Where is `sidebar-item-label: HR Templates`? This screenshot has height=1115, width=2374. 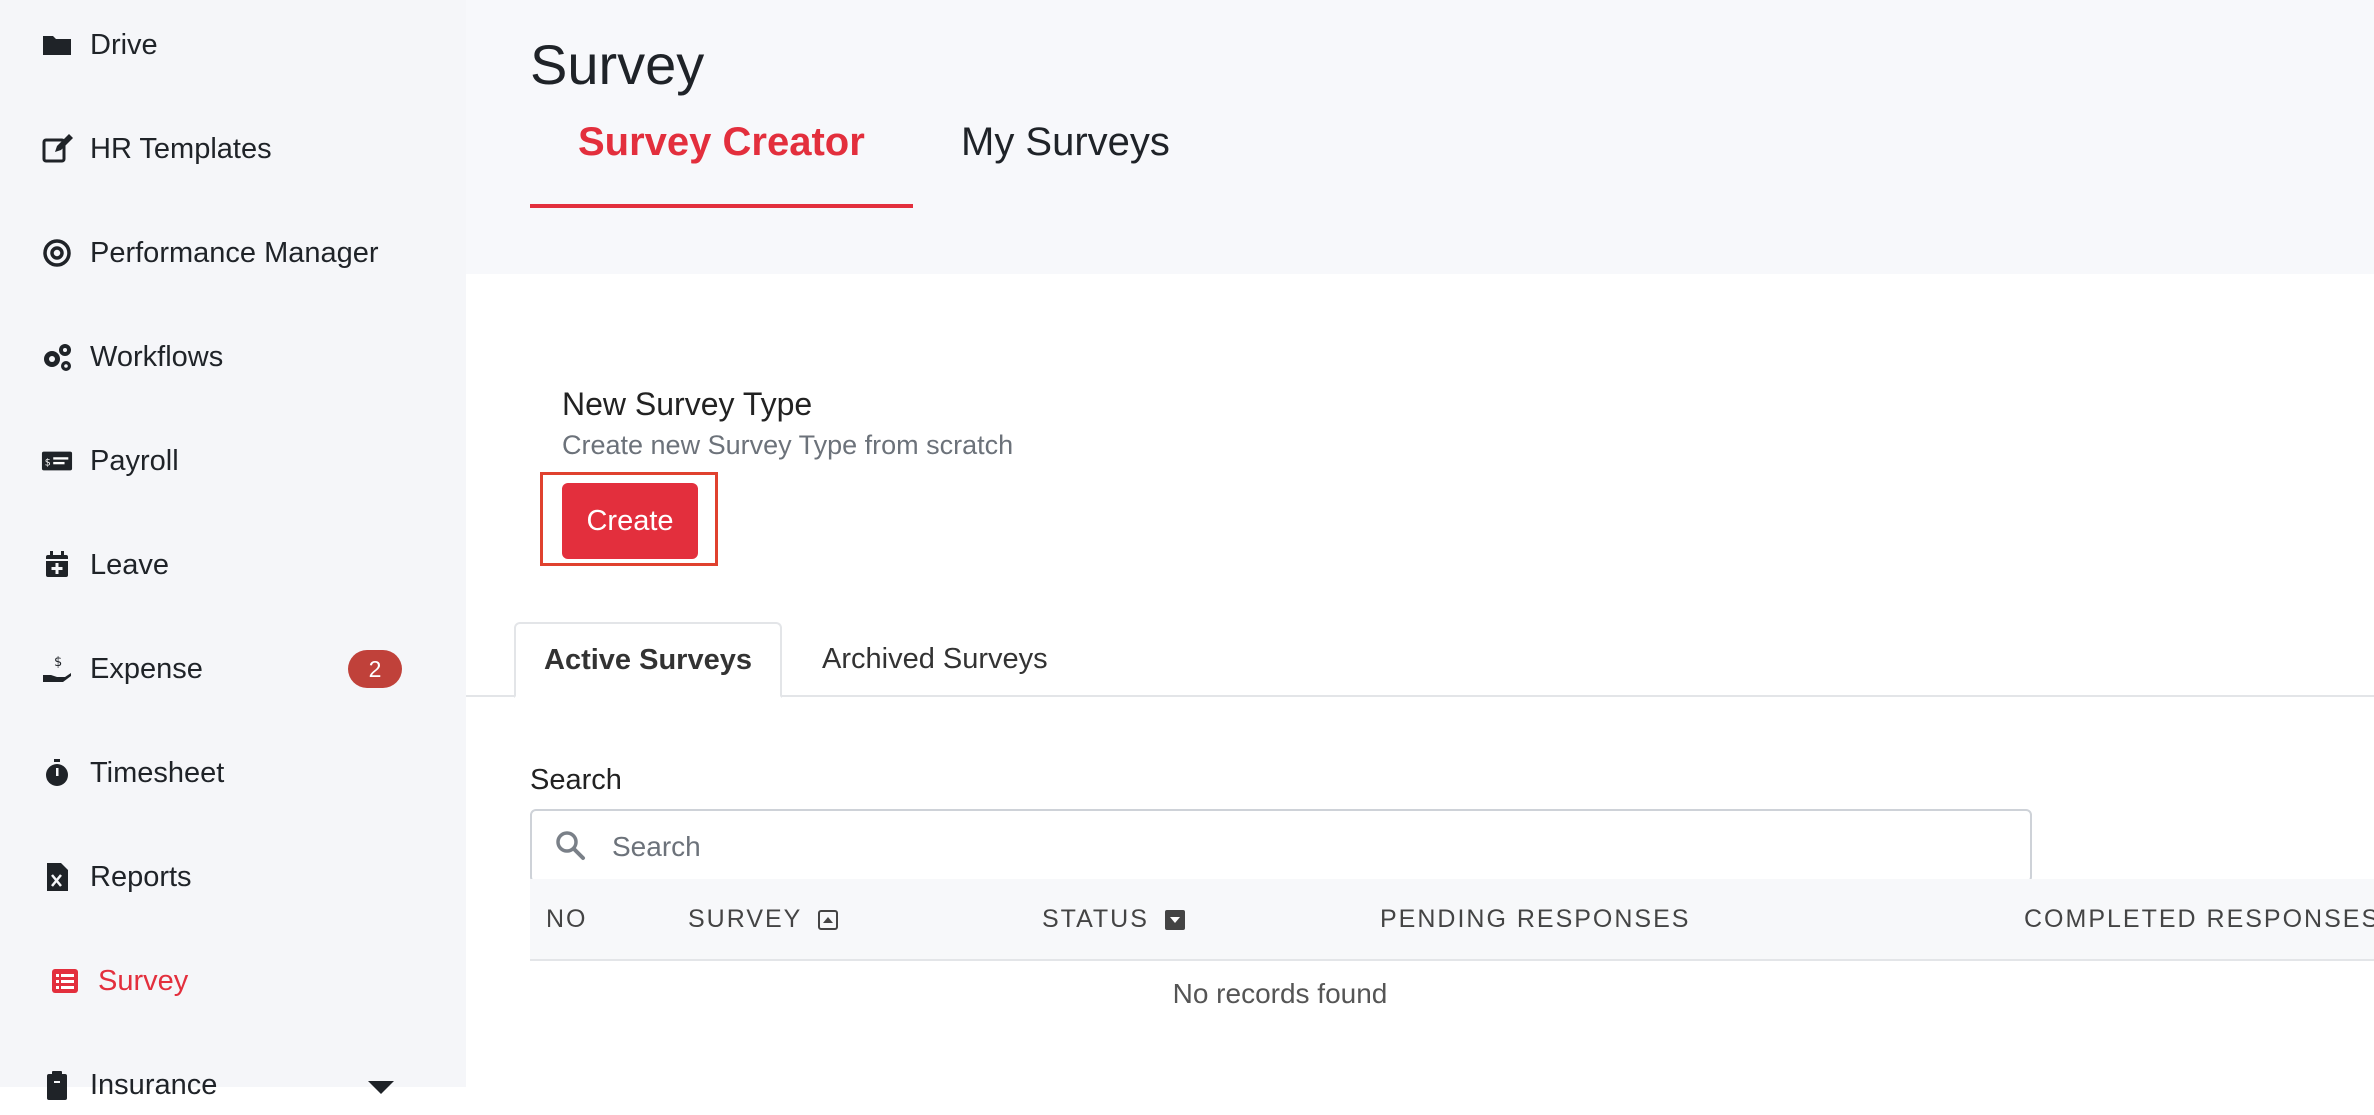
sidebar-item-label: HR Templates is located at coordinates (181, 148).